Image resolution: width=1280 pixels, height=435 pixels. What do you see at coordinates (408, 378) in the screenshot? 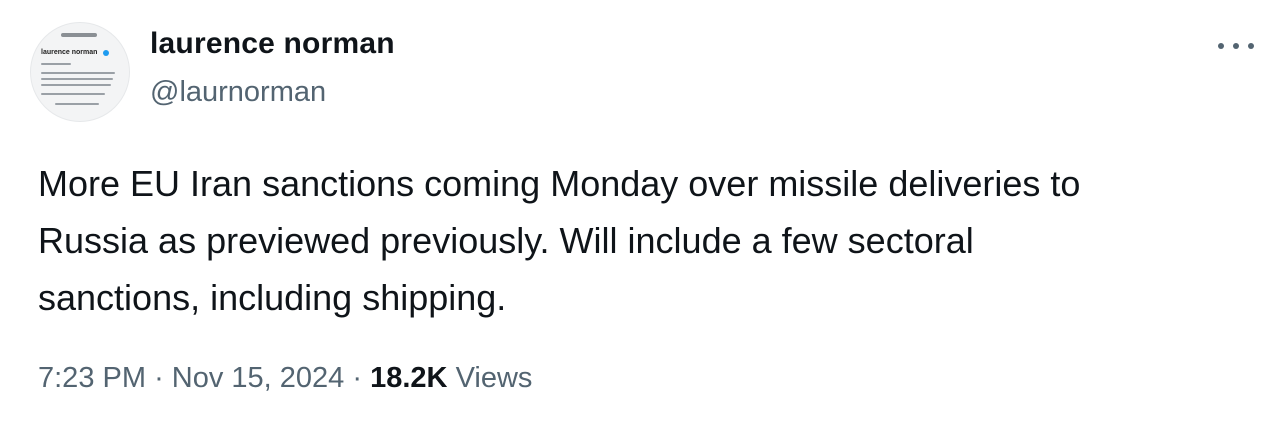
I see `views-count: 18.2K` at bounding box center [408, 378].